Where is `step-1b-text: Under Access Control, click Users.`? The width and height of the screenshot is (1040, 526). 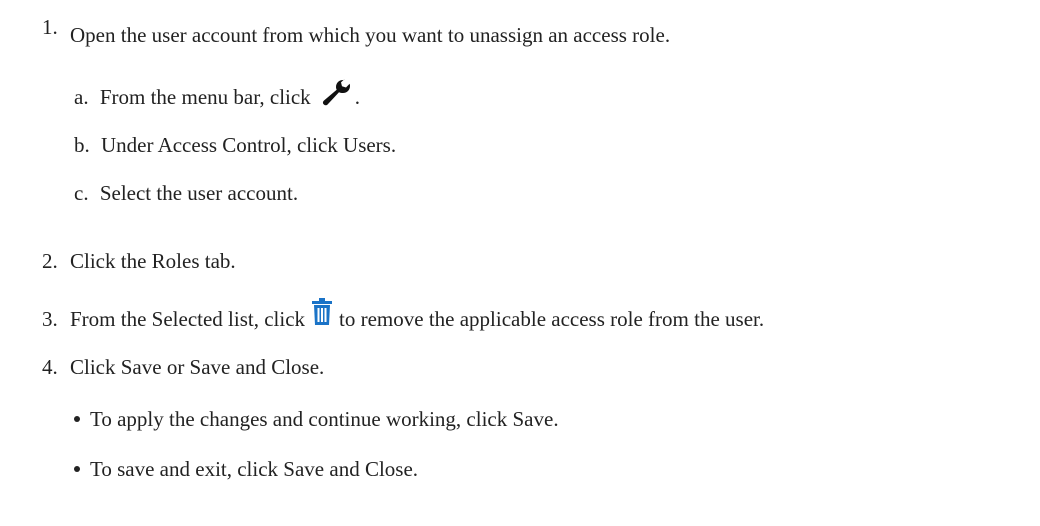 step-1b-text: Under Access Control, click Users. is located at coordinates (249, 145).